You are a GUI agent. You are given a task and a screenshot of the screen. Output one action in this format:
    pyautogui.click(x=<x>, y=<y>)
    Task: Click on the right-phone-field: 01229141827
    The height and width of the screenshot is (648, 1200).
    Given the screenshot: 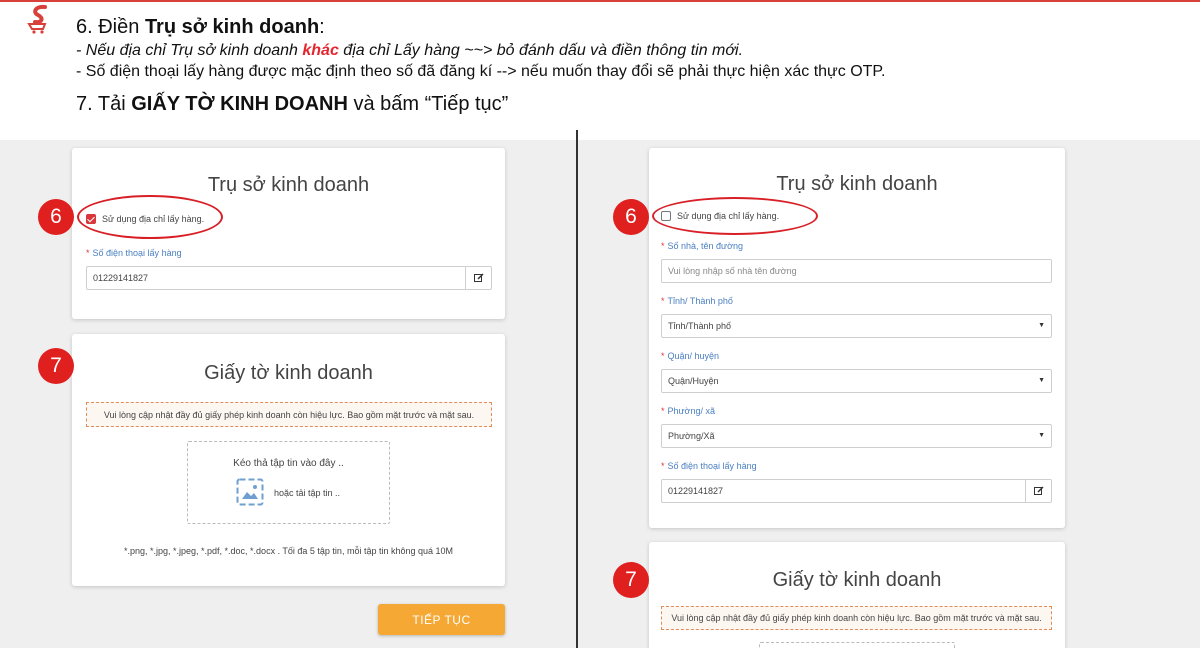 What is the action you would take?
    pyautogui.click(x=856, y=491)
    